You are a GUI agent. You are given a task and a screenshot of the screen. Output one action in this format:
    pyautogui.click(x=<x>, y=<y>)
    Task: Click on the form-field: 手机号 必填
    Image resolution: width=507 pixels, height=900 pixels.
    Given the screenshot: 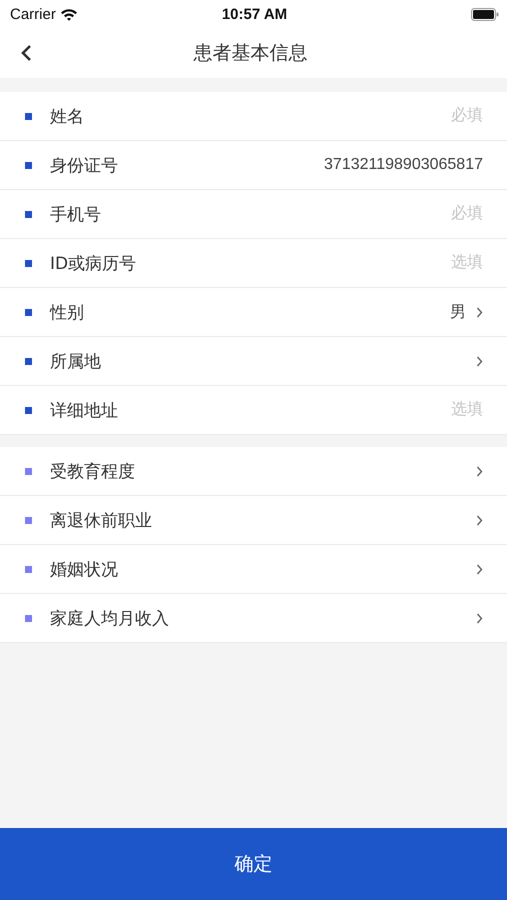 What is the action you would take?
    pyautogui.click(x=253, y=214)
    